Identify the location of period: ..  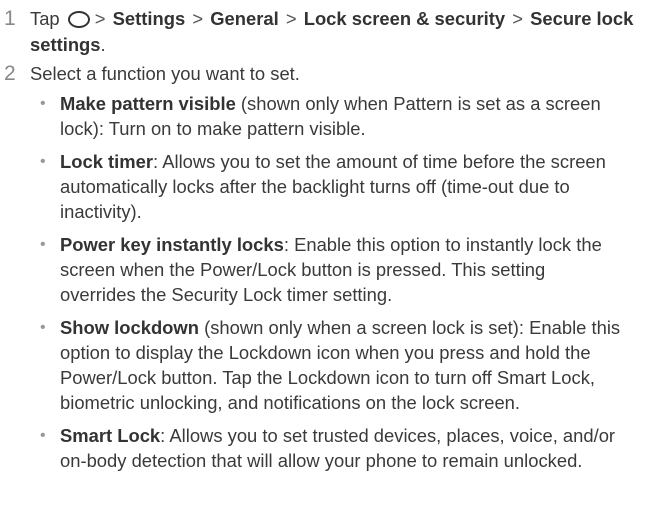
(103, 44).